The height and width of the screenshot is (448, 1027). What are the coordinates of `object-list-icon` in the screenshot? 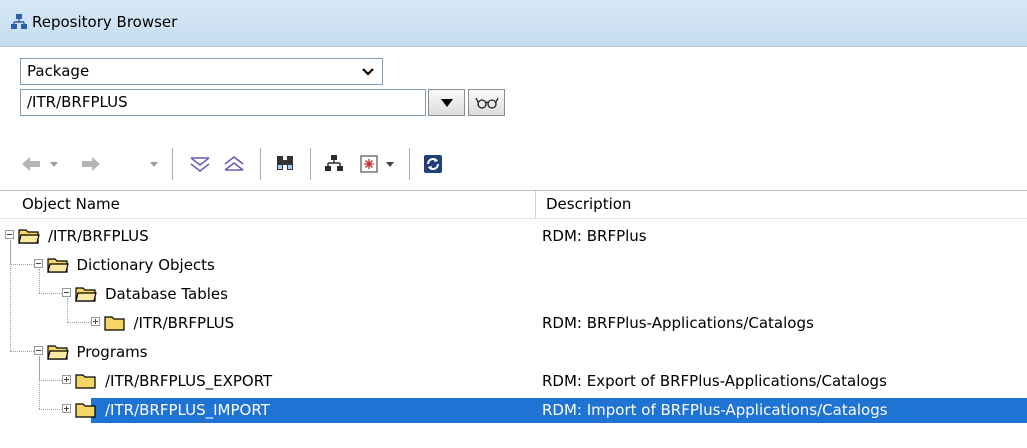 It's located at (369, 164).